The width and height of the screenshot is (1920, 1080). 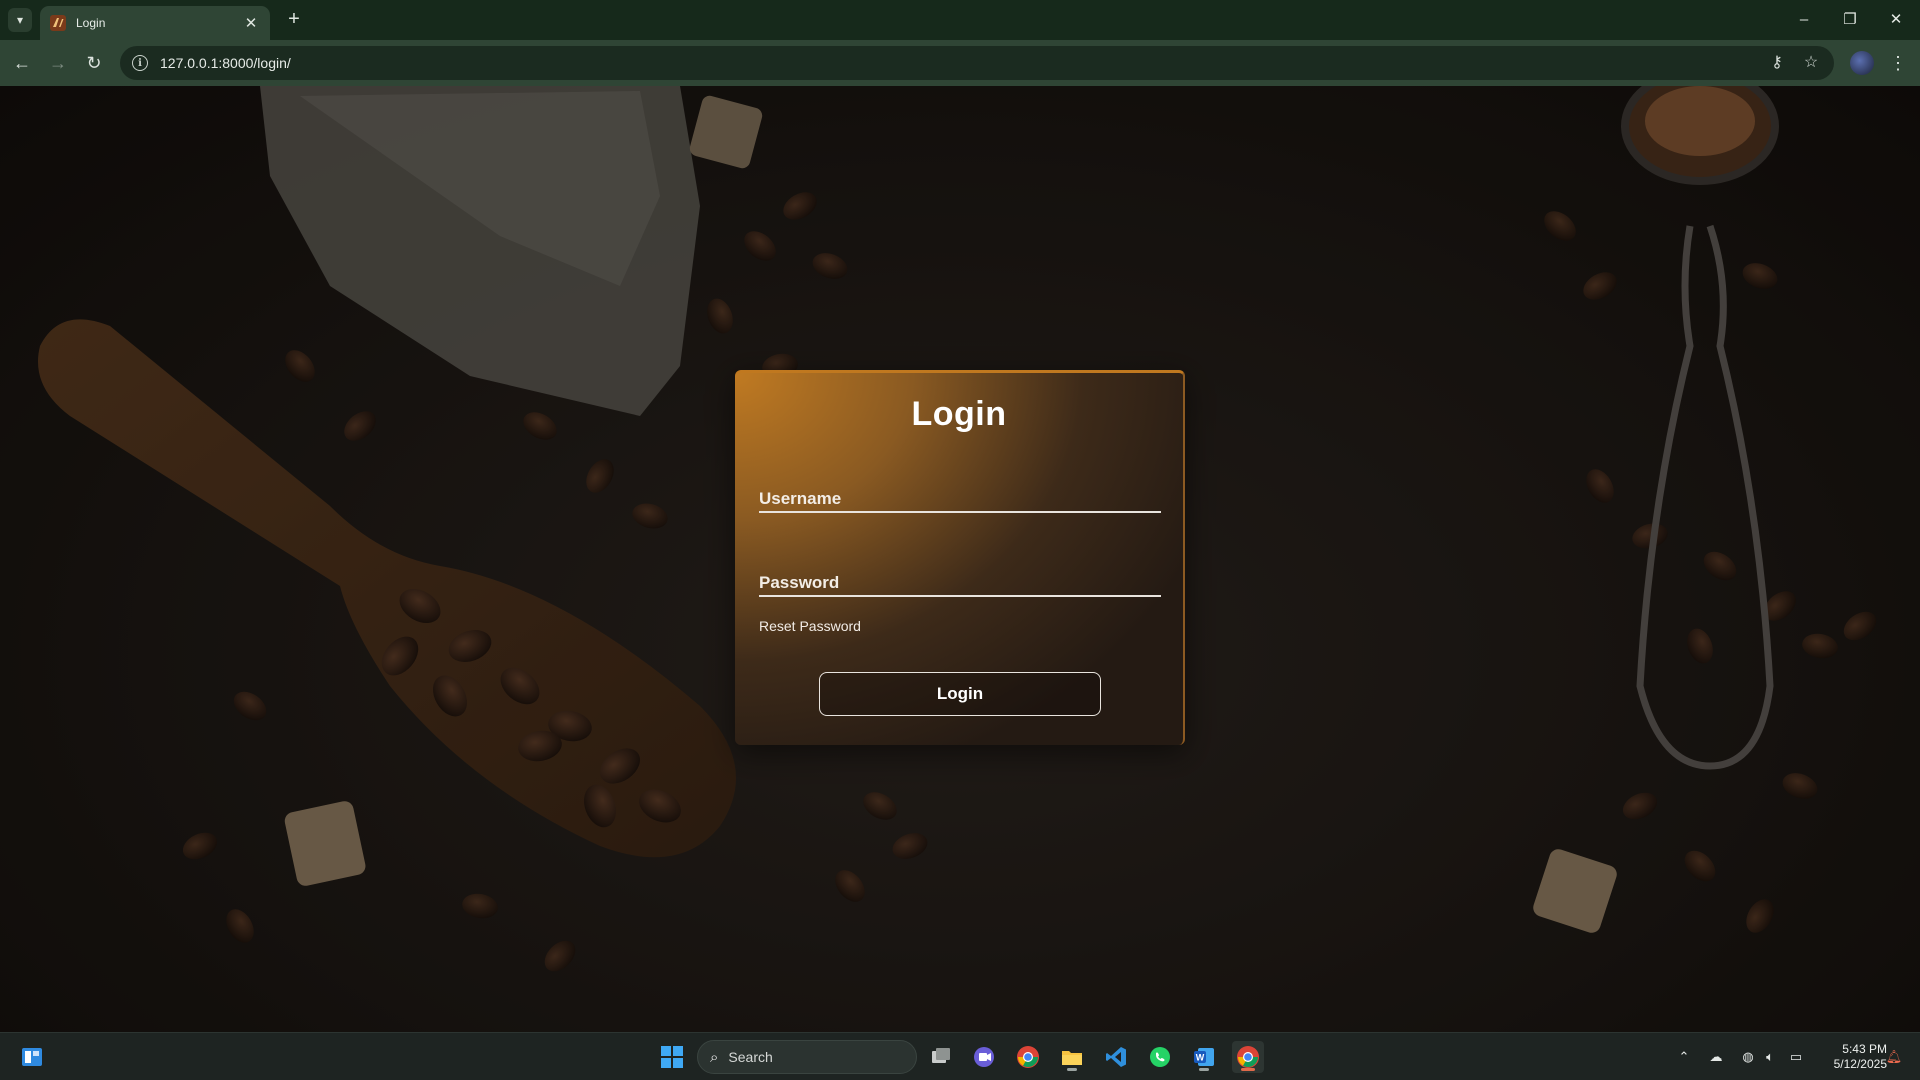 I want to click on login-button: Login, so click(x=960, y=694).